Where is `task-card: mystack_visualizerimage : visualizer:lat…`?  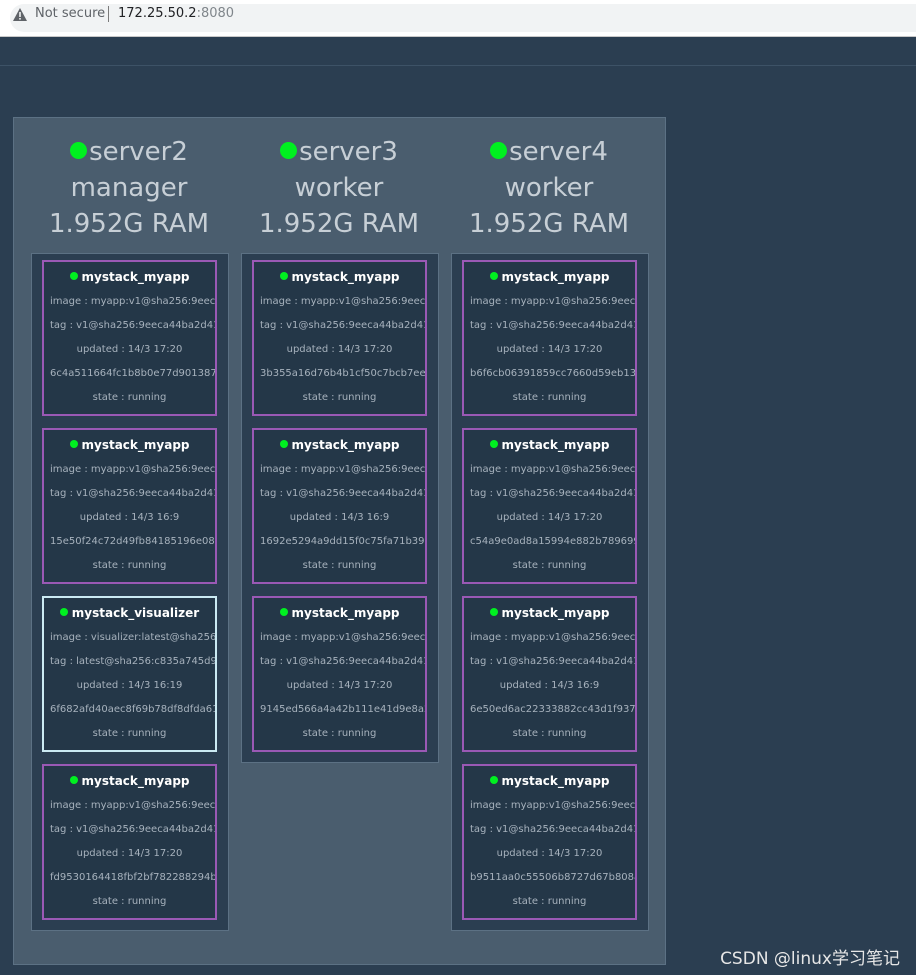
task-card: mystack_visualizerimage : visualizer:lat… is located at coordinates (129, 674).